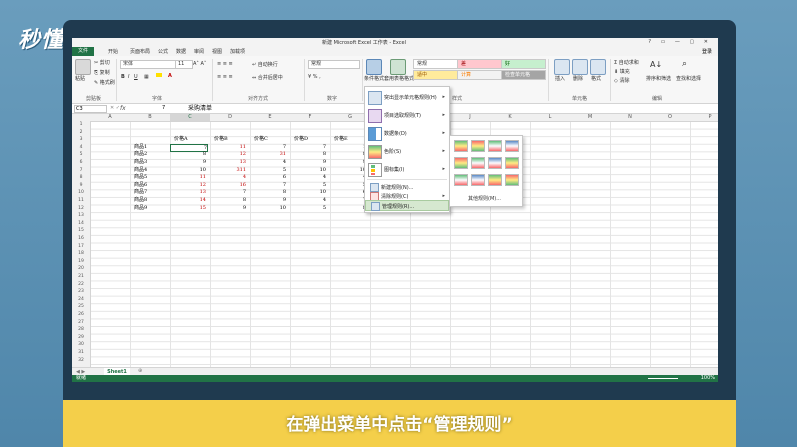 This screenshot has width=797, height=447. Describe the element at coordinates (136, 77) in the screenshot. I see `underline-button: U` at that location.